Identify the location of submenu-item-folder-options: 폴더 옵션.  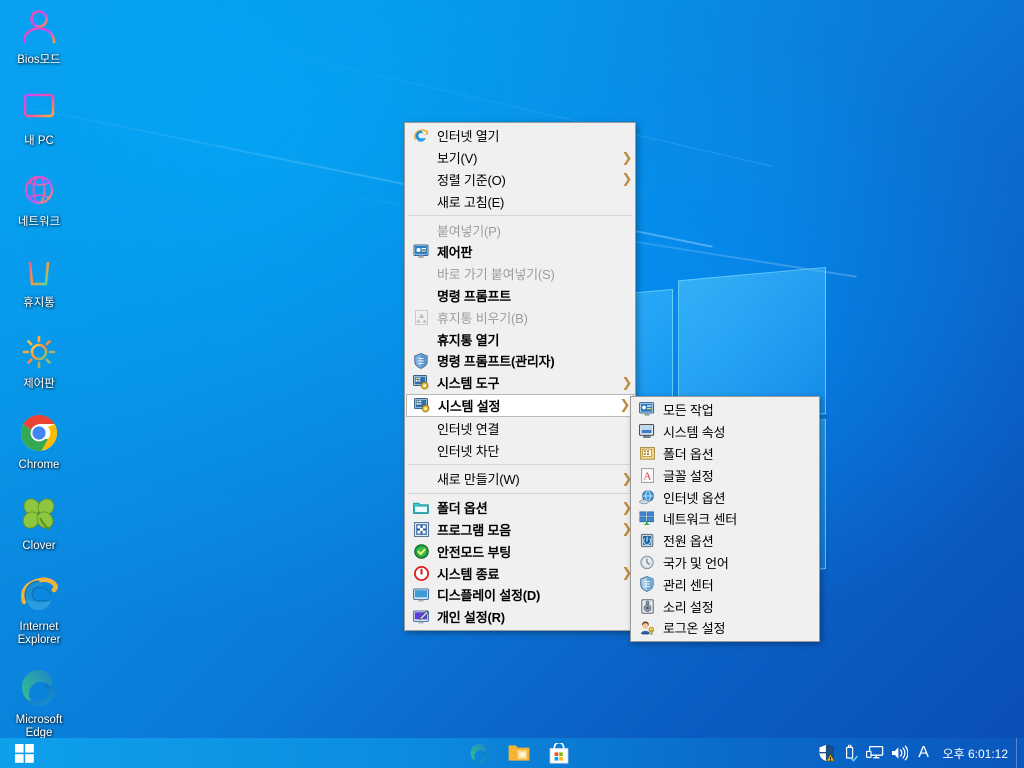
(725, 454).